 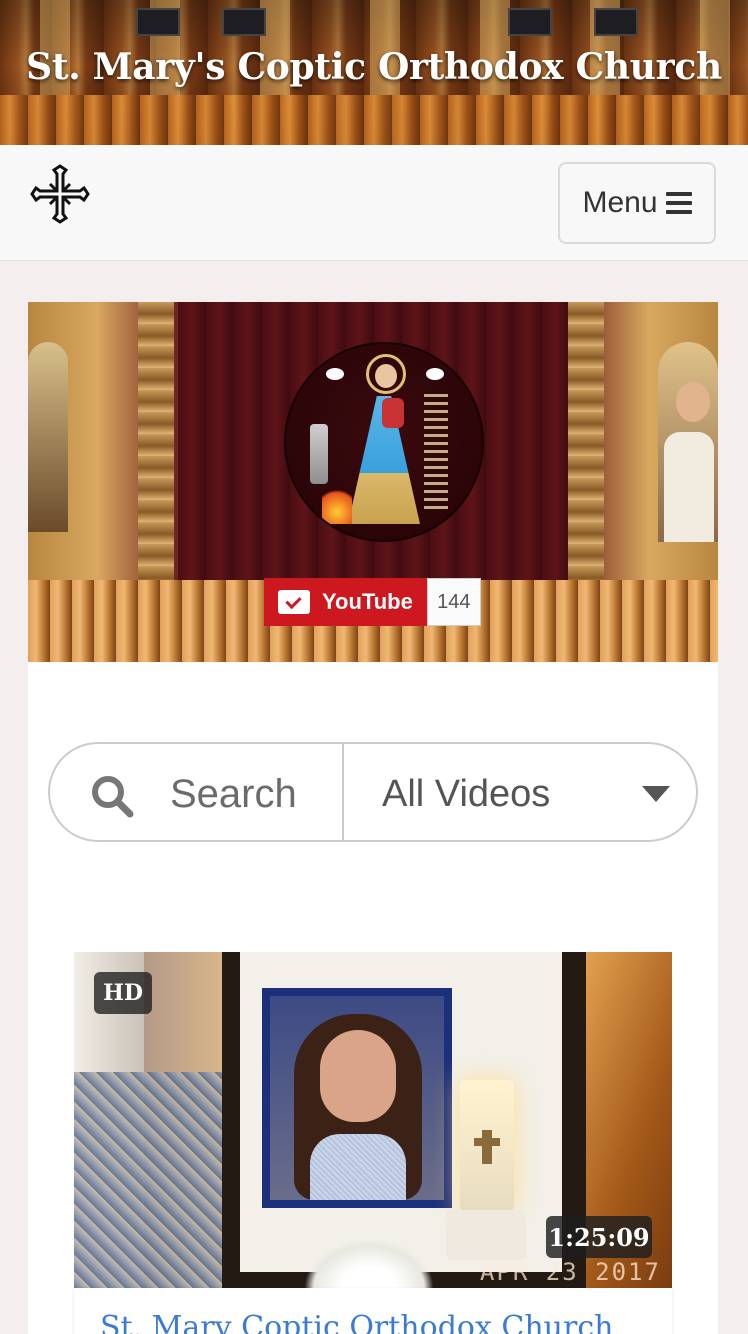 I want to click on channel-avatar, so click(x=384, y=442).